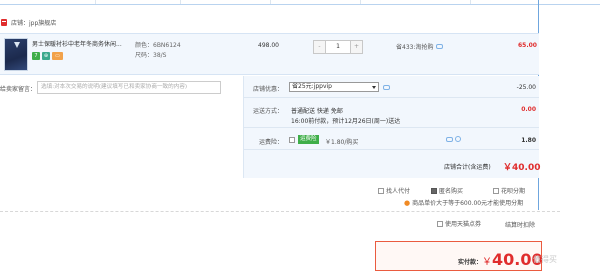  I want to click on installment-checkbox, so click(496, 190).